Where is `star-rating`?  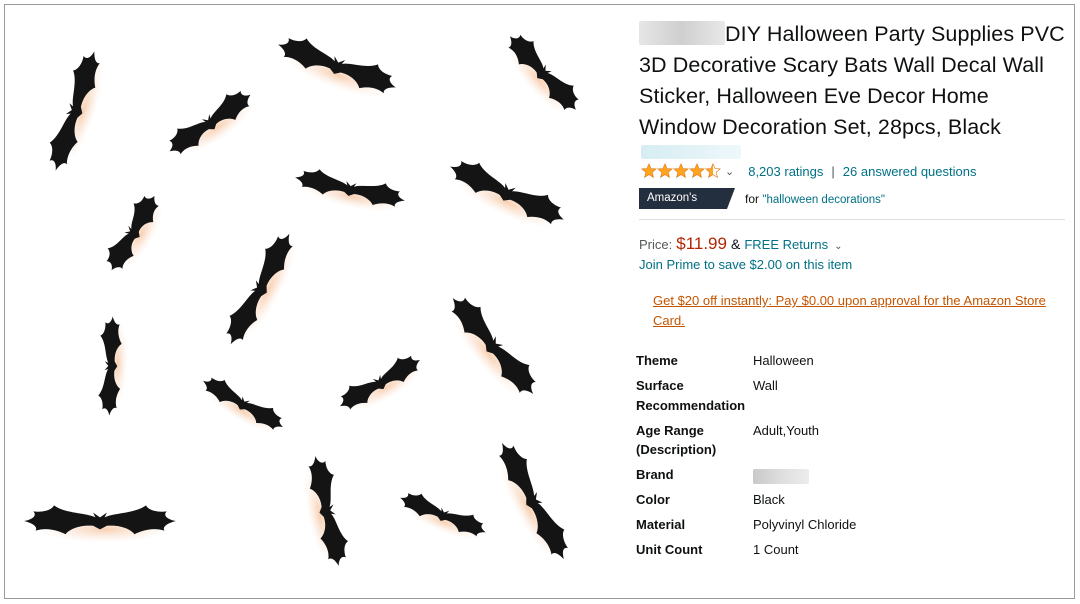
star-rating is located at coordinates (681, 171).